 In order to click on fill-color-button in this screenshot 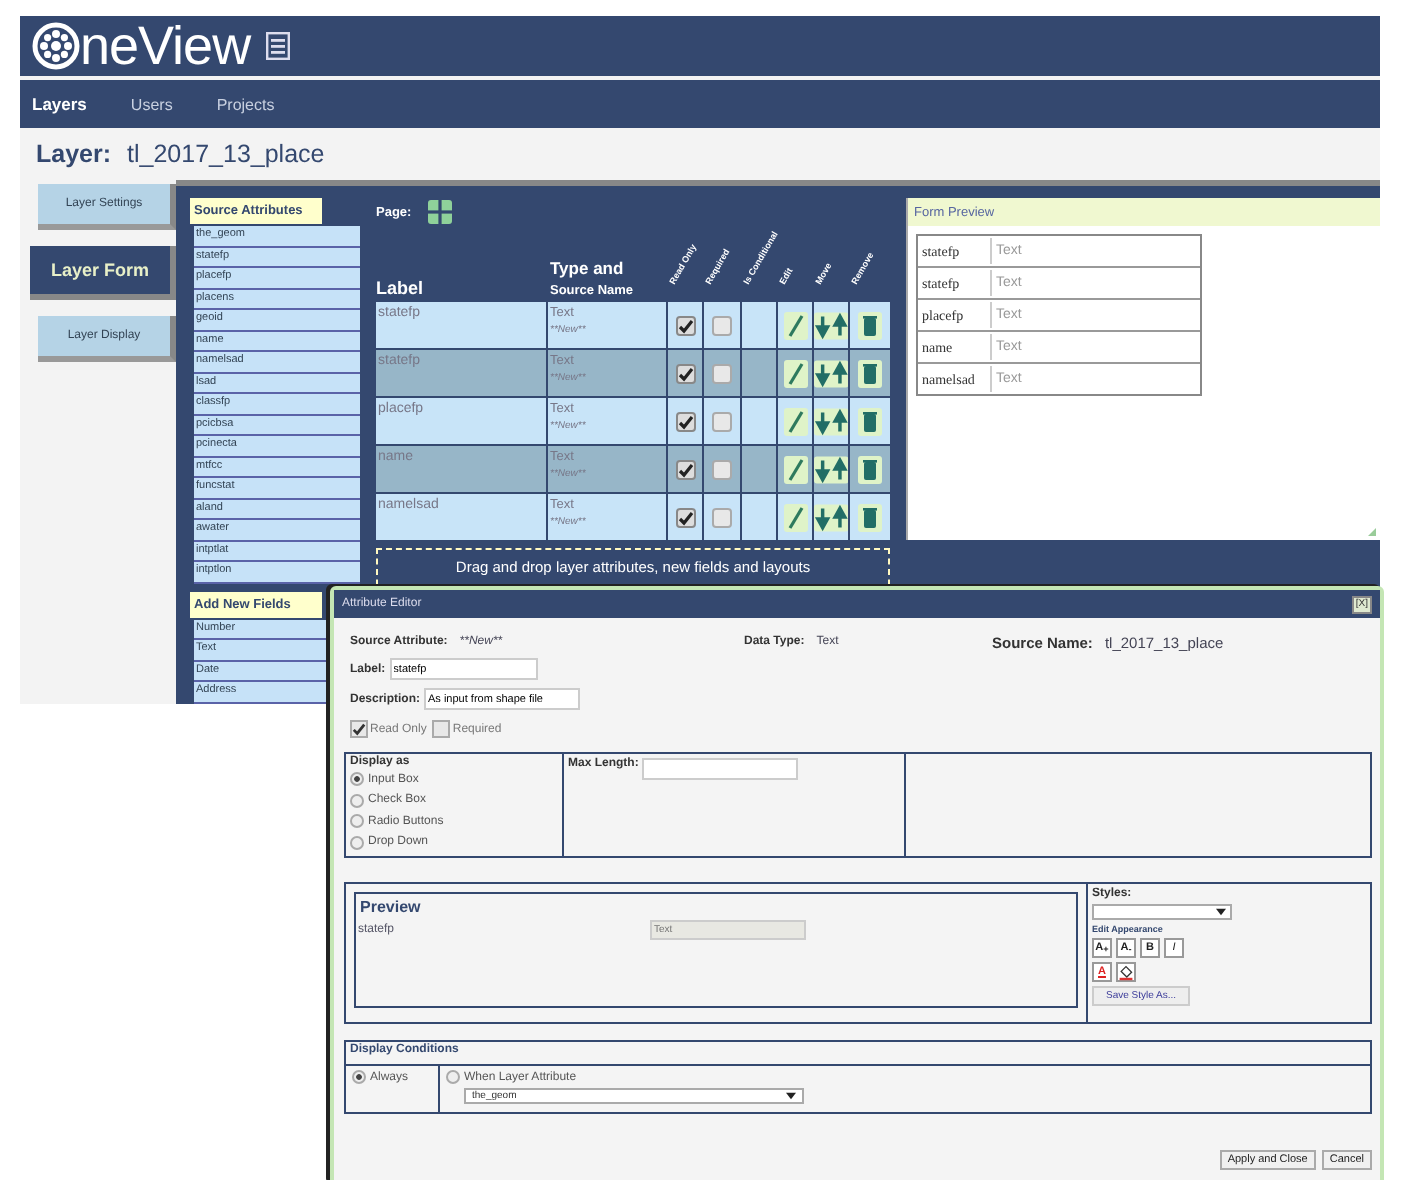, I will do `click(1126, 972)`.